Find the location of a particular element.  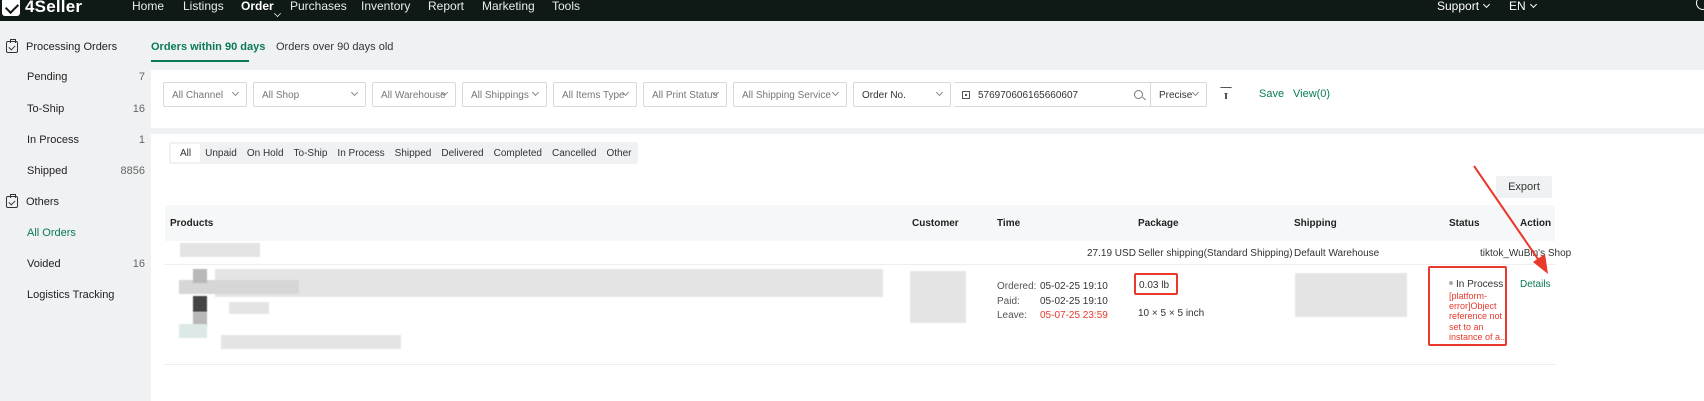

sidebar-item-count: 7 is located at coordinates (141, 77).